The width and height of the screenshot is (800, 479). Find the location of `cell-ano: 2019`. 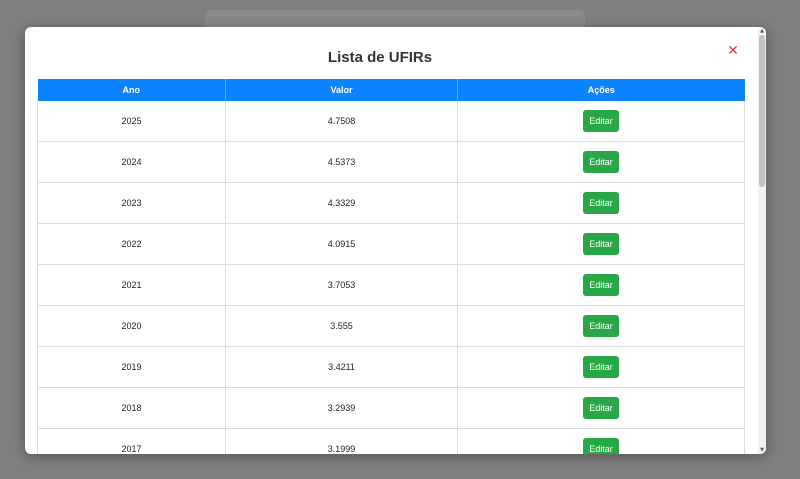

cell-ano: 2019 is located at coordinates (131, 367).